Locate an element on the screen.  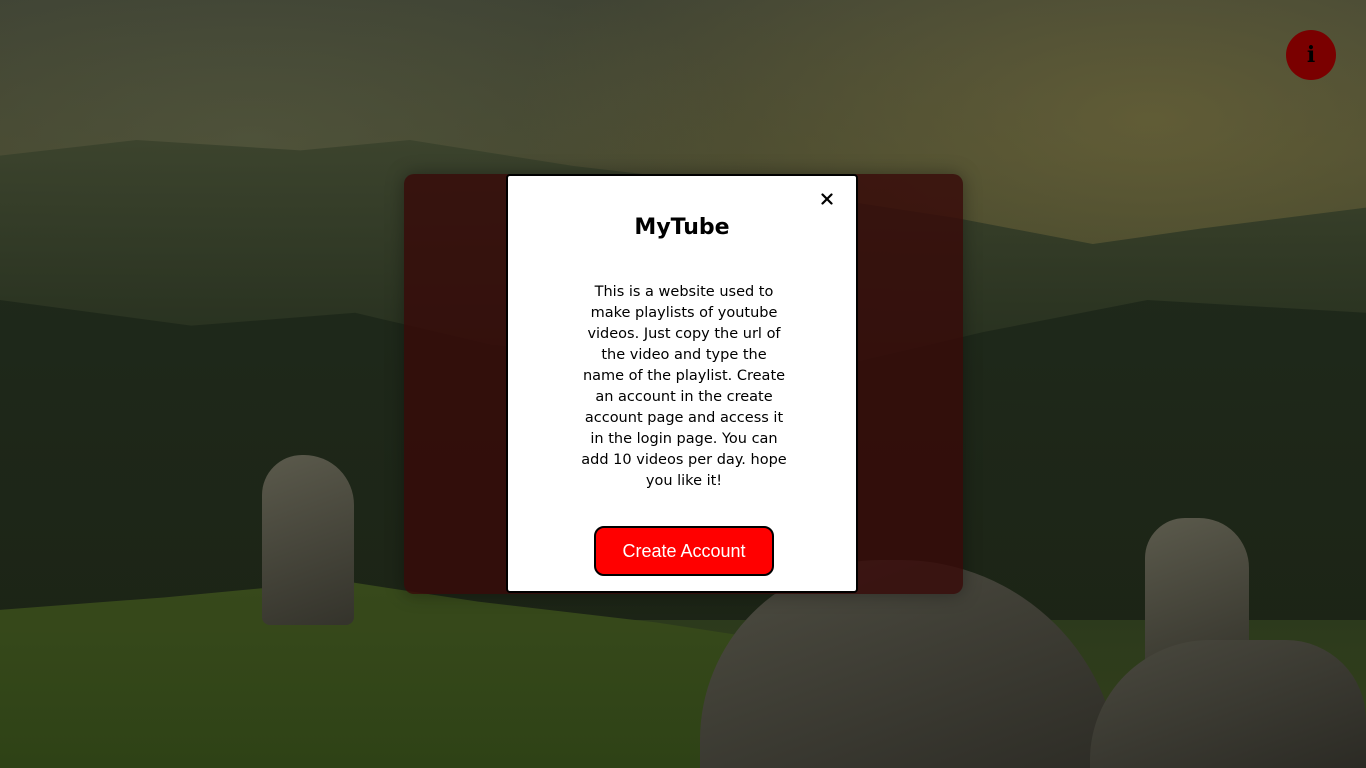
info-button: i is located at coordinates (1311, 55).